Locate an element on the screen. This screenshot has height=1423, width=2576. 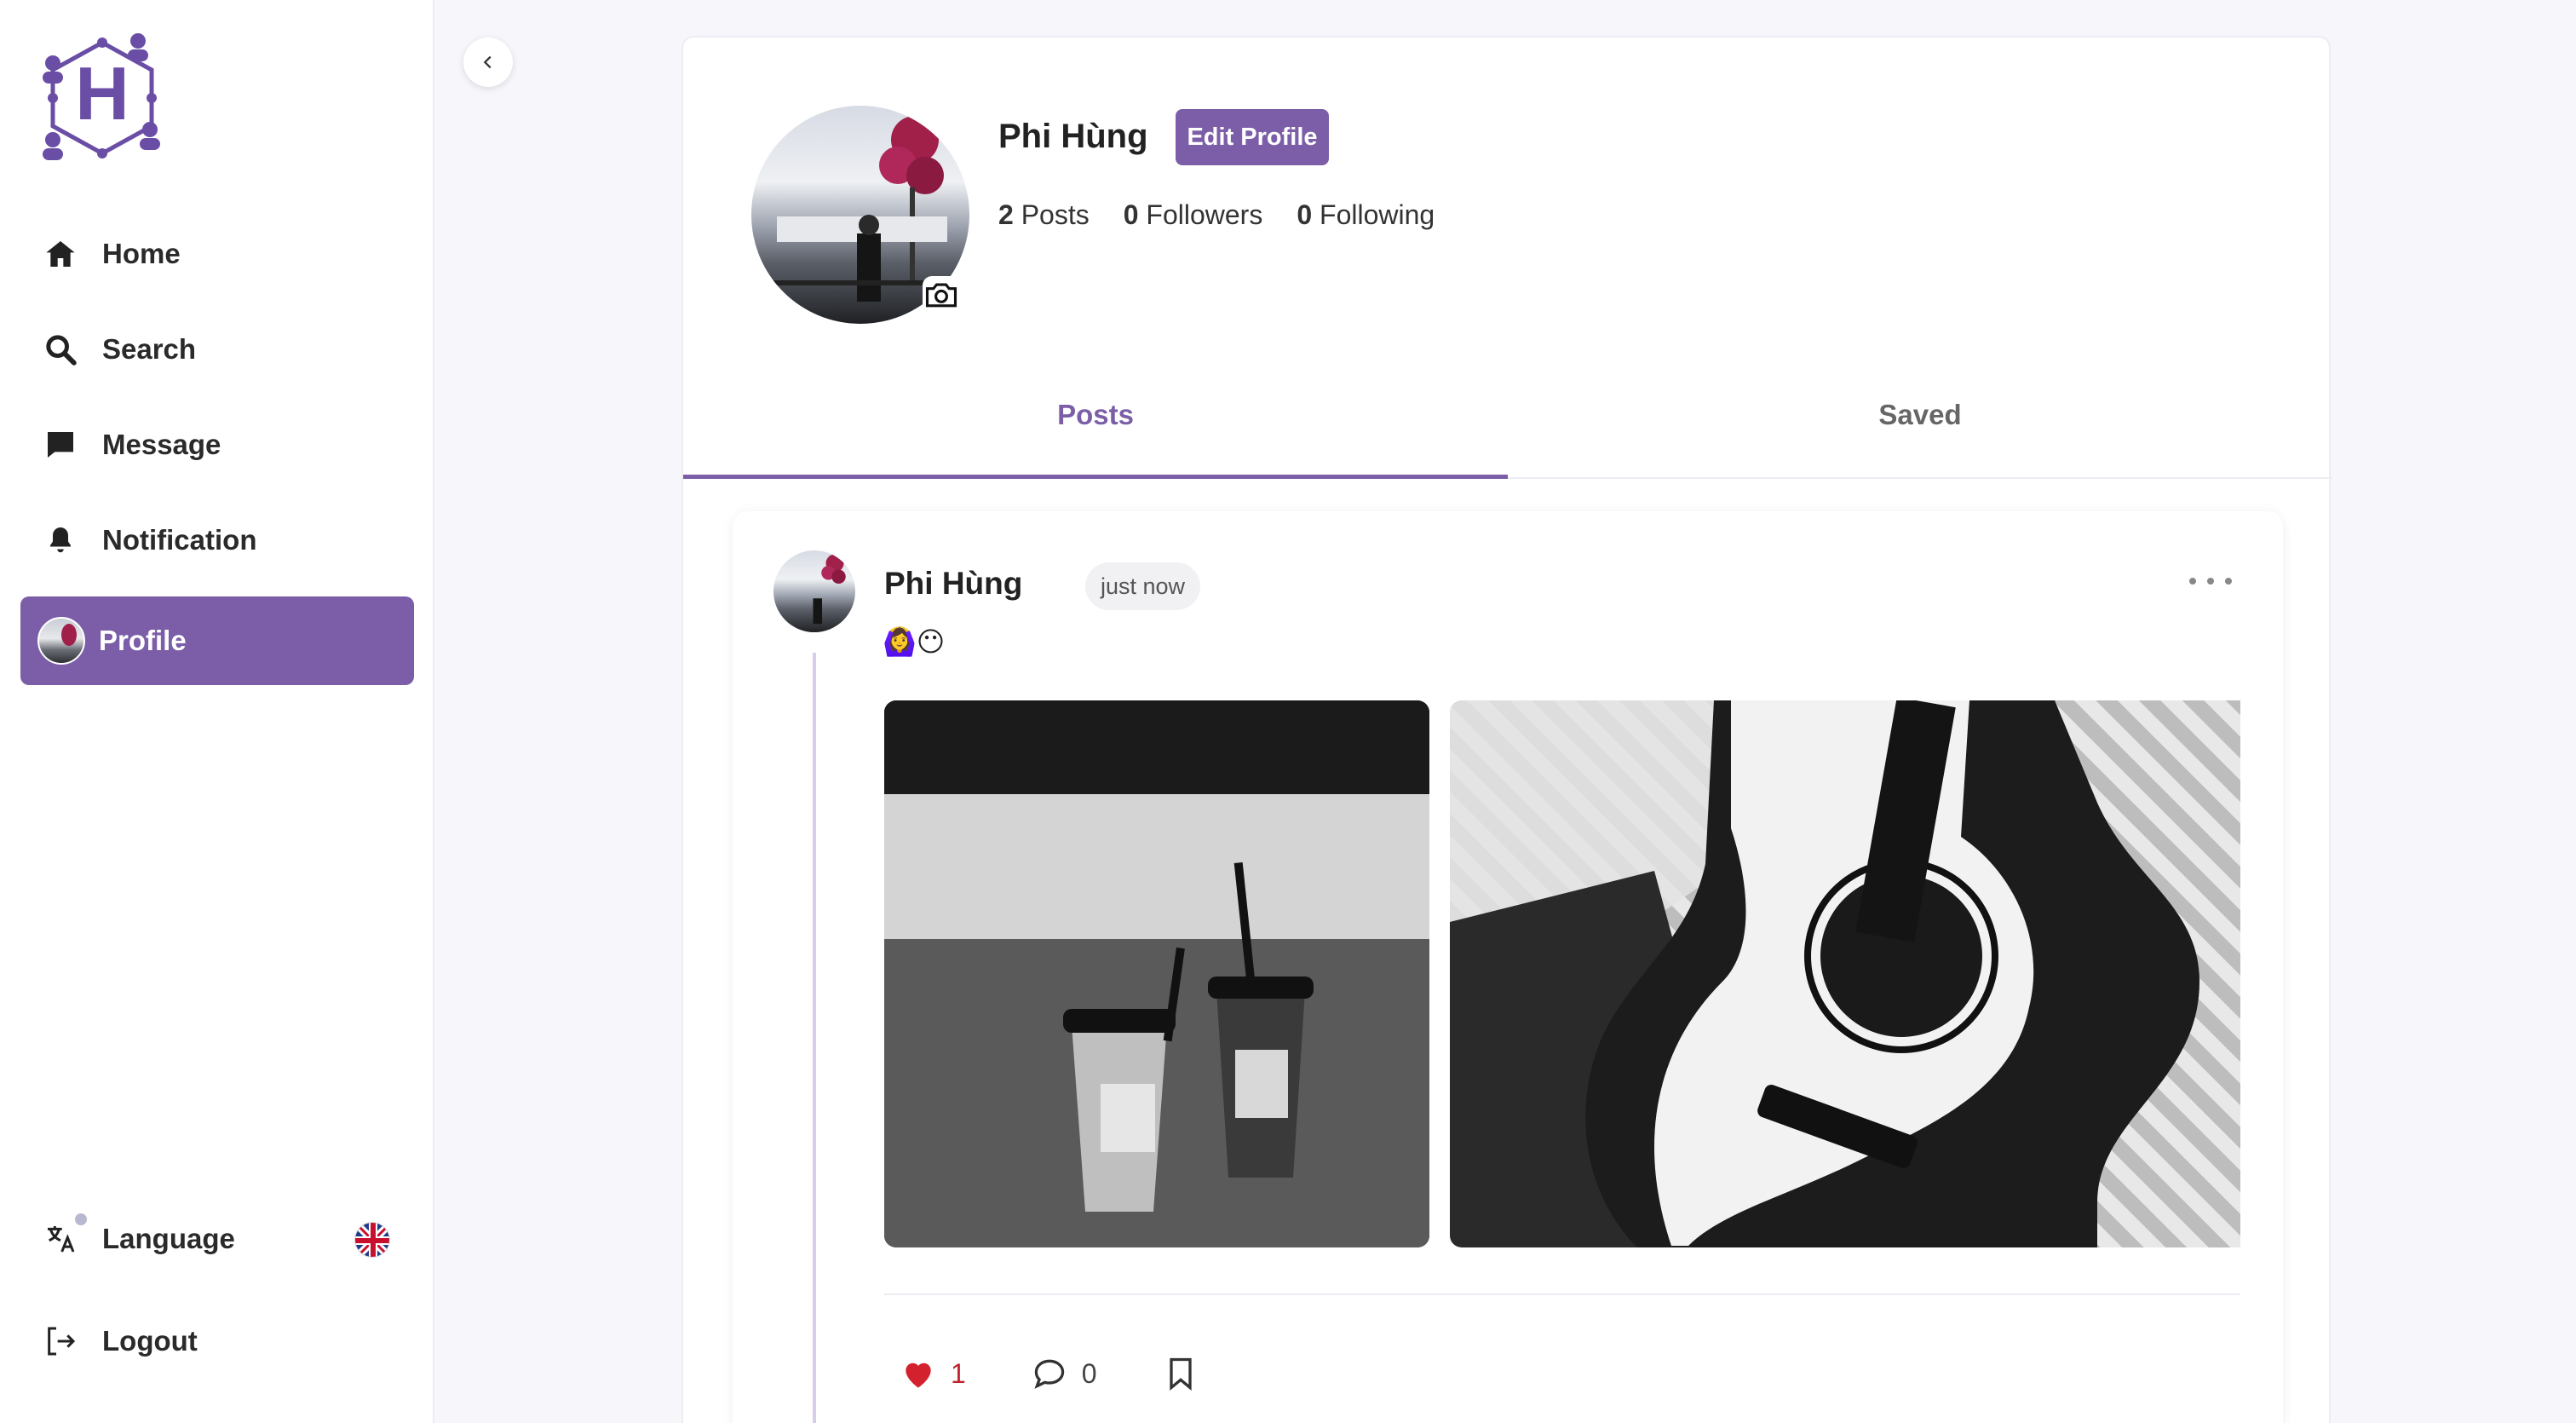
search-icon is located at coordinates (61, 349).